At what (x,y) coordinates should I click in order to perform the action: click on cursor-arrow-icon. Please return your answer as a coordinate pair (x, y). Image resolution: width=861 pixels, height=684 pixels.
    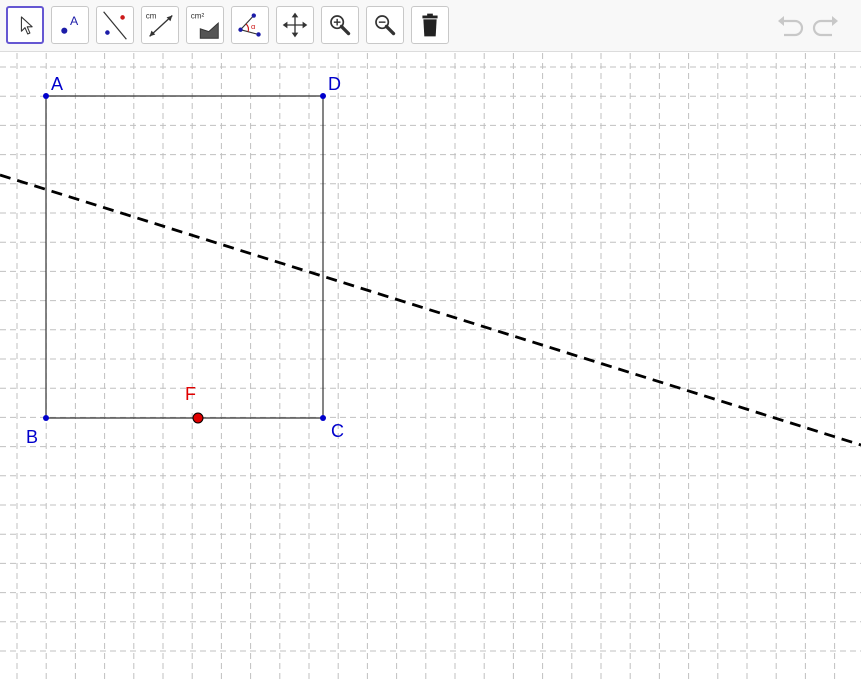
    Looking at the image, I should click on (26, 25).